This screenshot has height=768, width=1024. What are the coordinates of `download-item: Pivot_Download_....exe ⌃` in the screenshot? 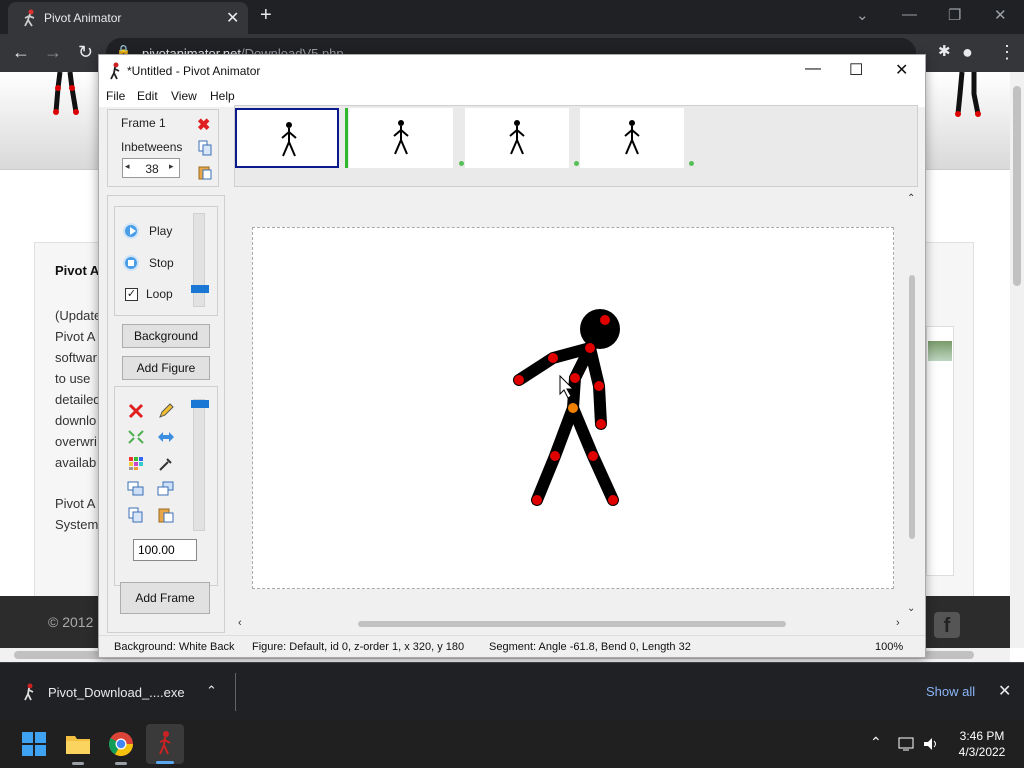 It's located at (123, 692).